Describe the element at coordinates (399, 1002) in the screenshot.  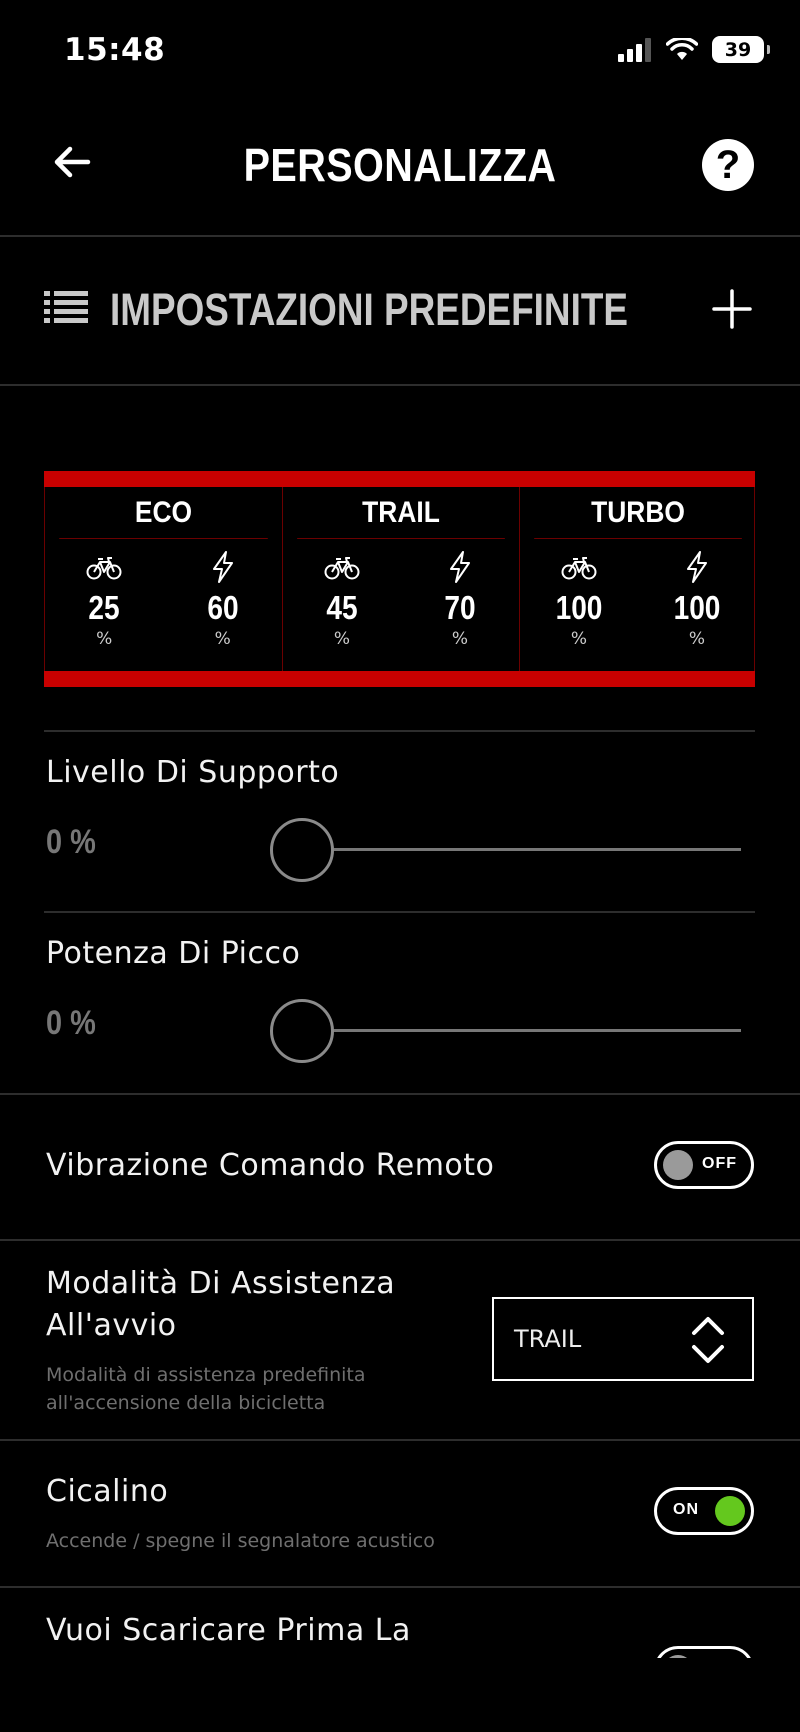
I see `peak-power-slider-block: Potenza Di Picco 0 %` at that location.